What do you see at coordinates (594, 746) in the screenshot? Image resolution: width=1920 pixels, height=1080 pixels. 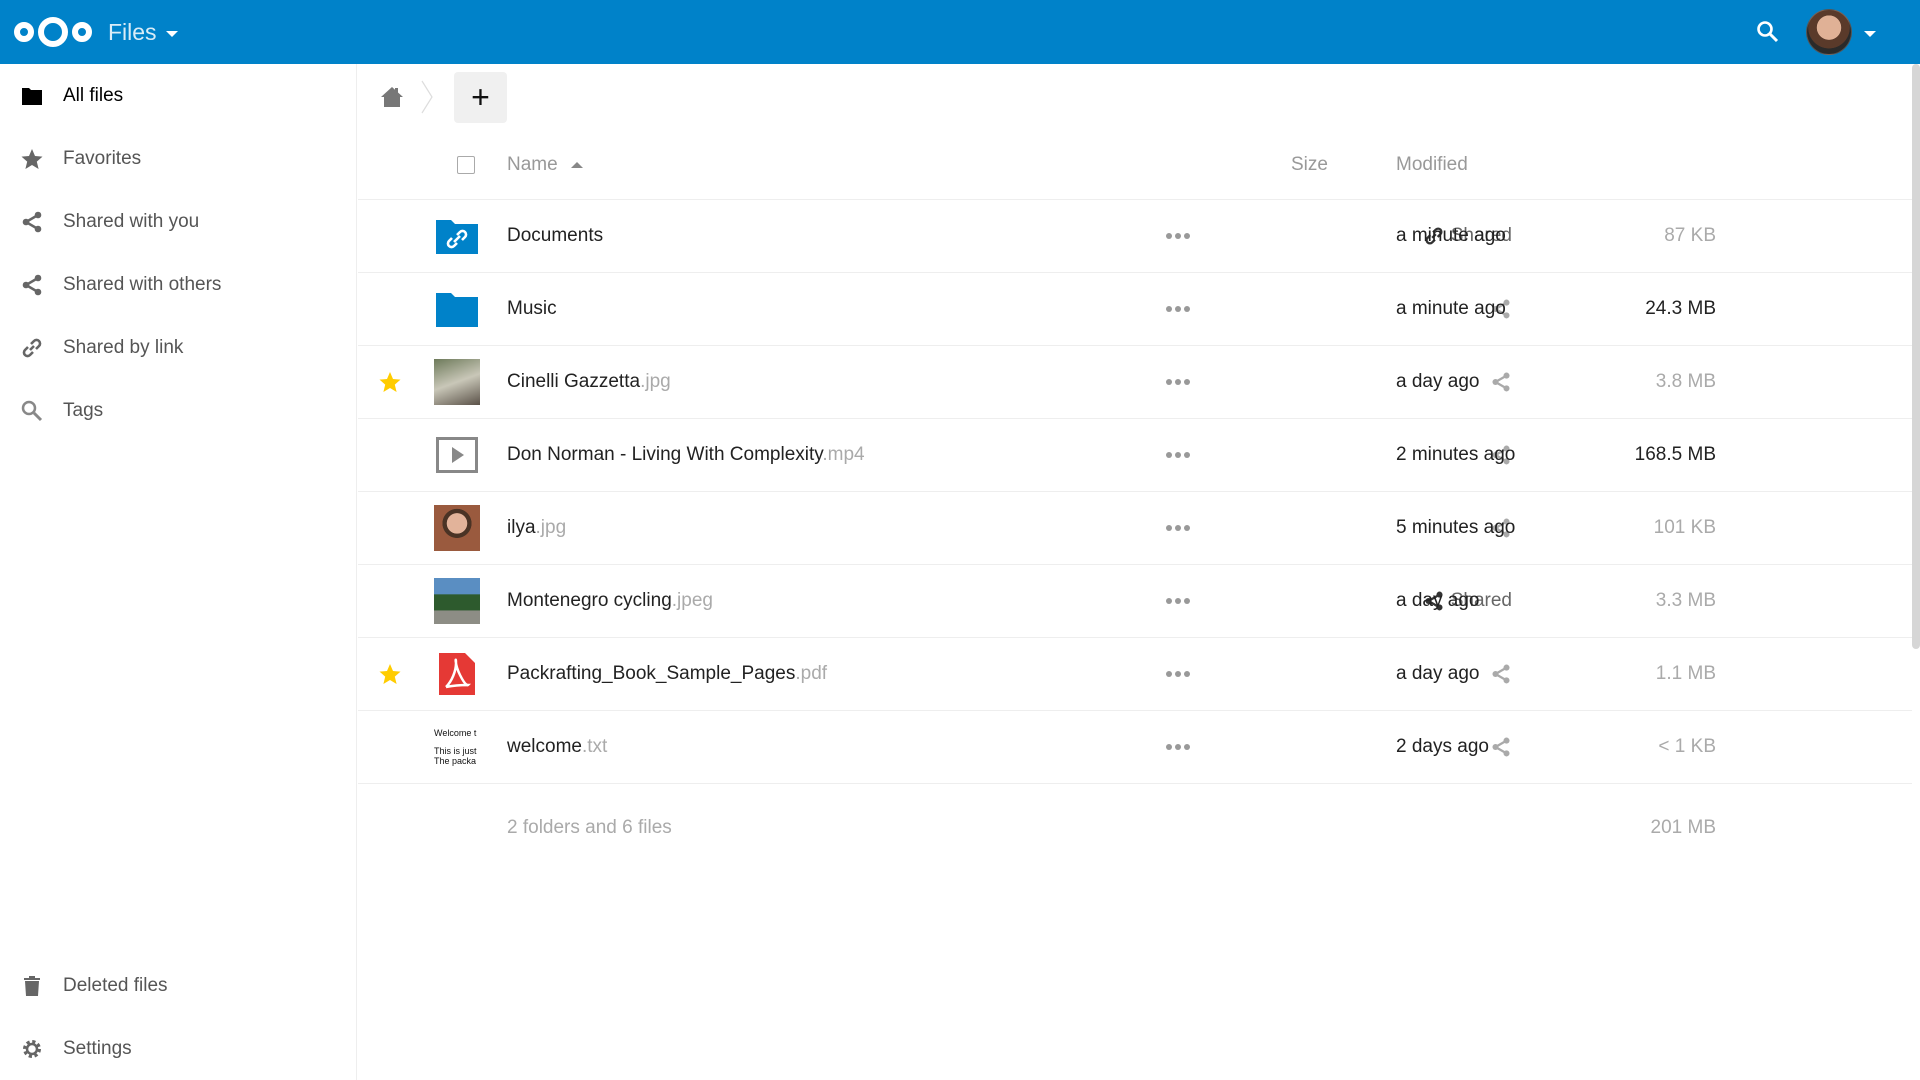 I see `file-extension: .txt` at bounding box center [594, 746].